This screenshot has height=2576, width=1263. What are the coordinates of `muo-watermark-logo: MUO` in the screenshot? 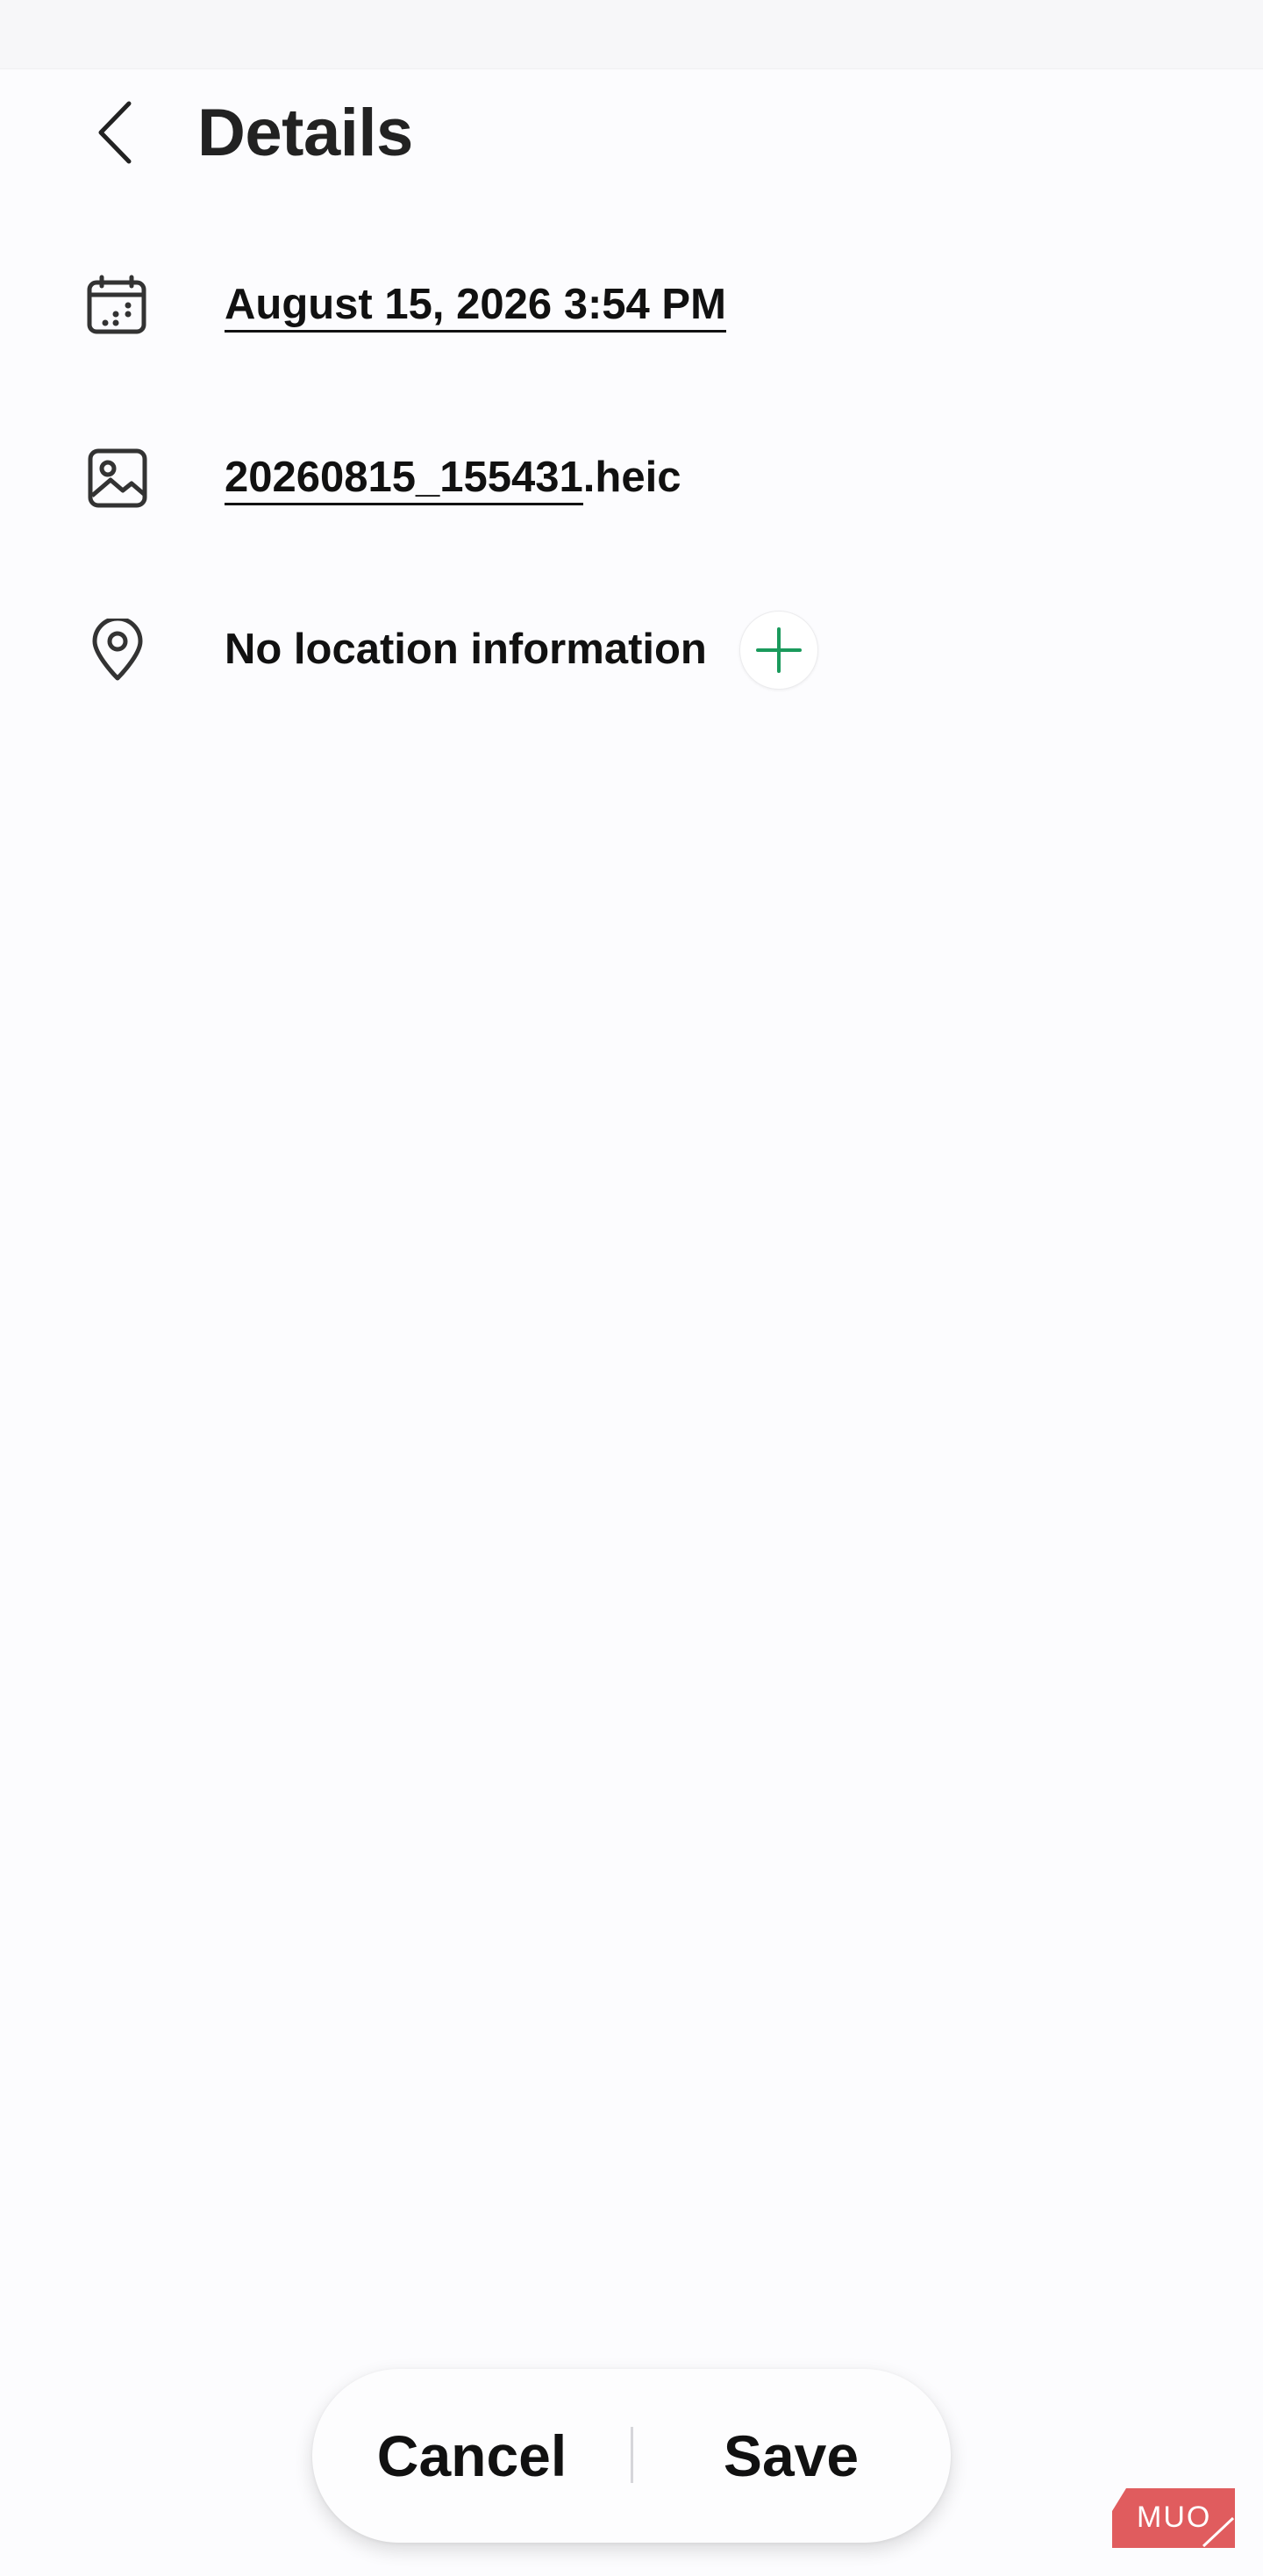 It's located at (1173, 2518).